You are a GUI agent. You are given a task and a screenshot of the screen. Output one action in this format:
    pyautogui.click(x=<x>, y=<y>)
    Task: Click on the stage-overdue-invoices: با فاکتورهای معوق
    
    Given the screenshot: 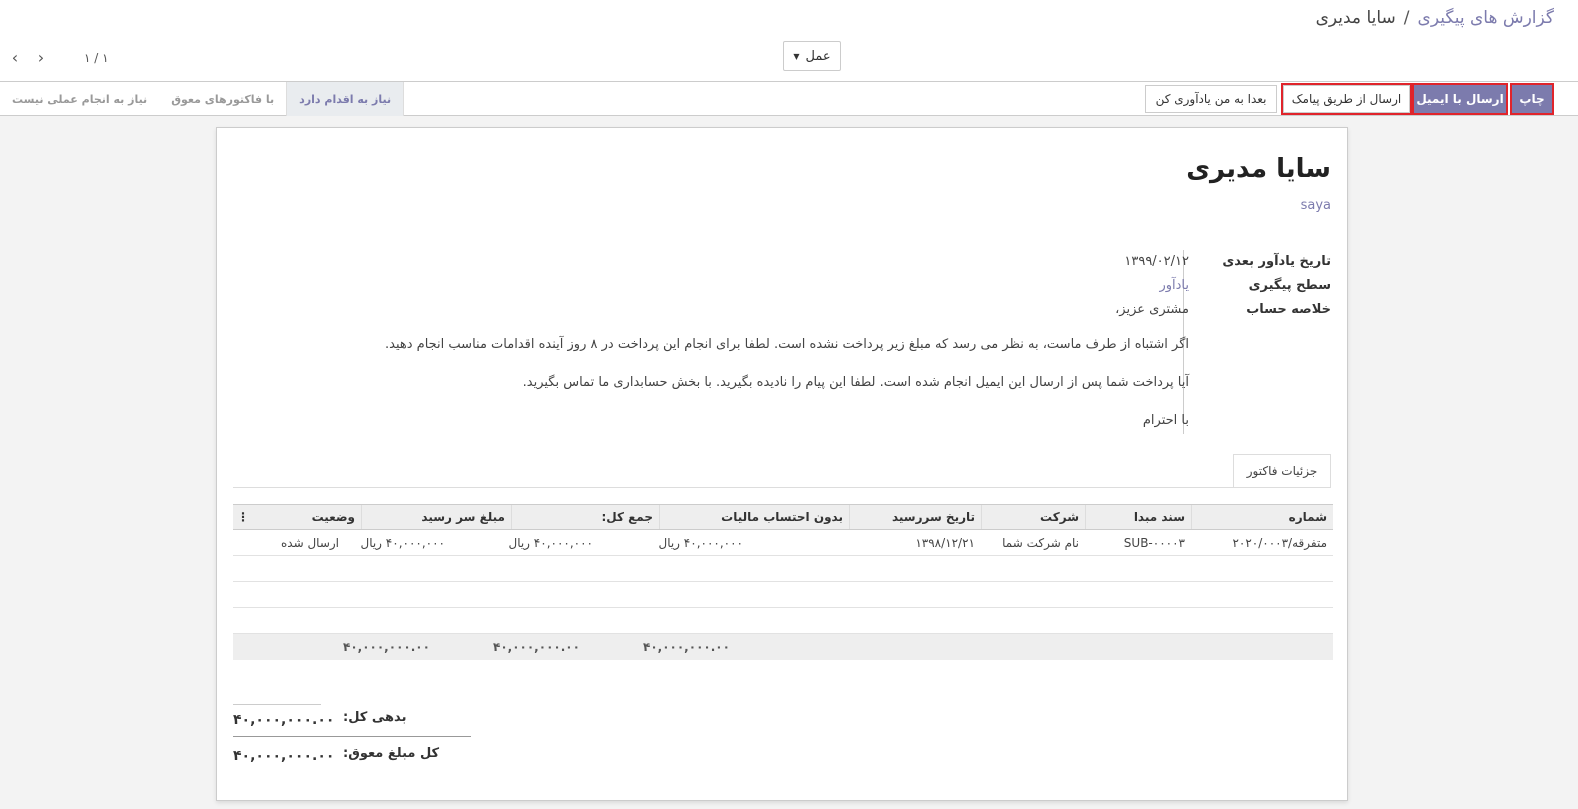 What is the action you would take?
    pyautogui.click(x=222, y=99)
    